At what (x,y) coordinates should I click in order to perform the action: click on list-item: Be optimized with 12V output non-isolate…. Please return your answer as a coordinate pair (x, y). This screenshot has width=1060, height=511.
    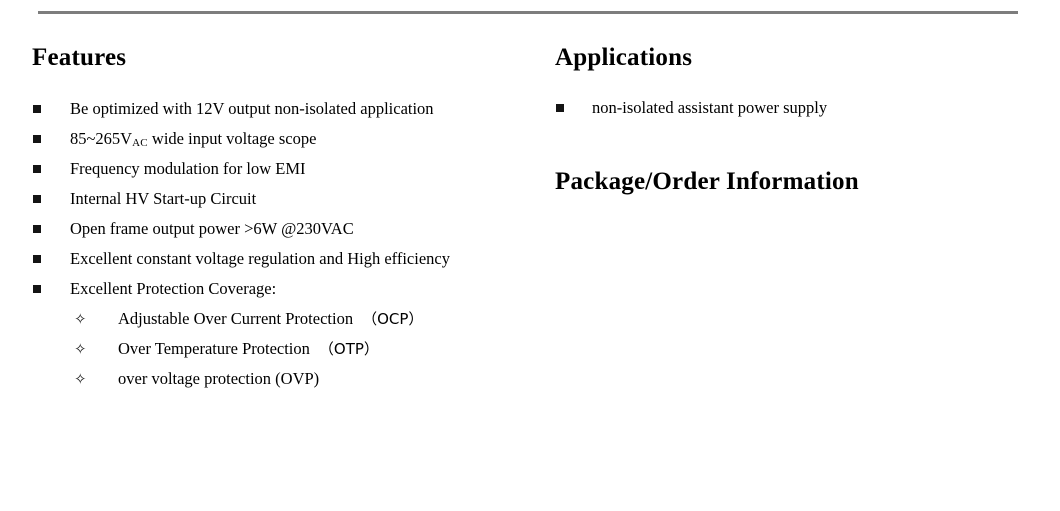
    Looking at the image, I should click on (265, 109).